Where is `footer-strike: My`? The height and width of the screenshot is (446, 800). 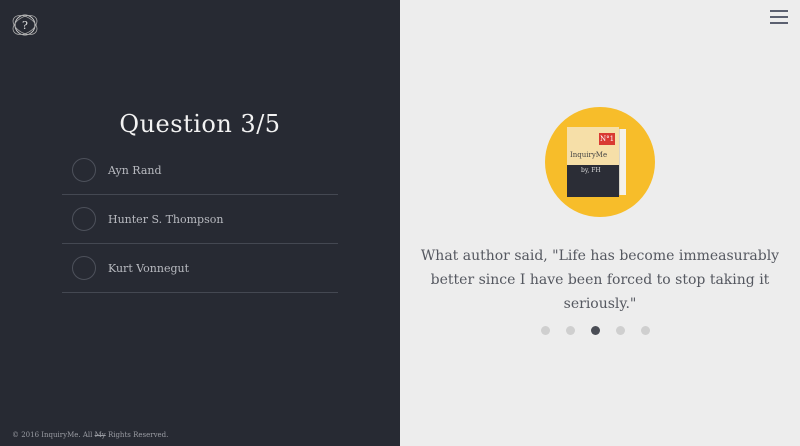
footer-strike: My is located at coordinates (100, 435).